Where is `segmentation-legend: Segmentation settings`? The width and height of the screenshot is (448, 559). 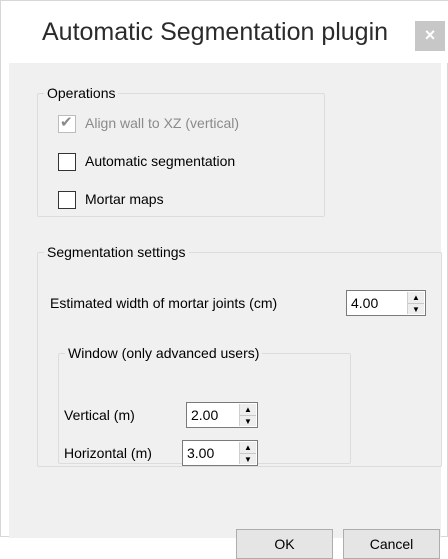 segmentation-legend: Segmentation settings is located at coordinates (116, 252).